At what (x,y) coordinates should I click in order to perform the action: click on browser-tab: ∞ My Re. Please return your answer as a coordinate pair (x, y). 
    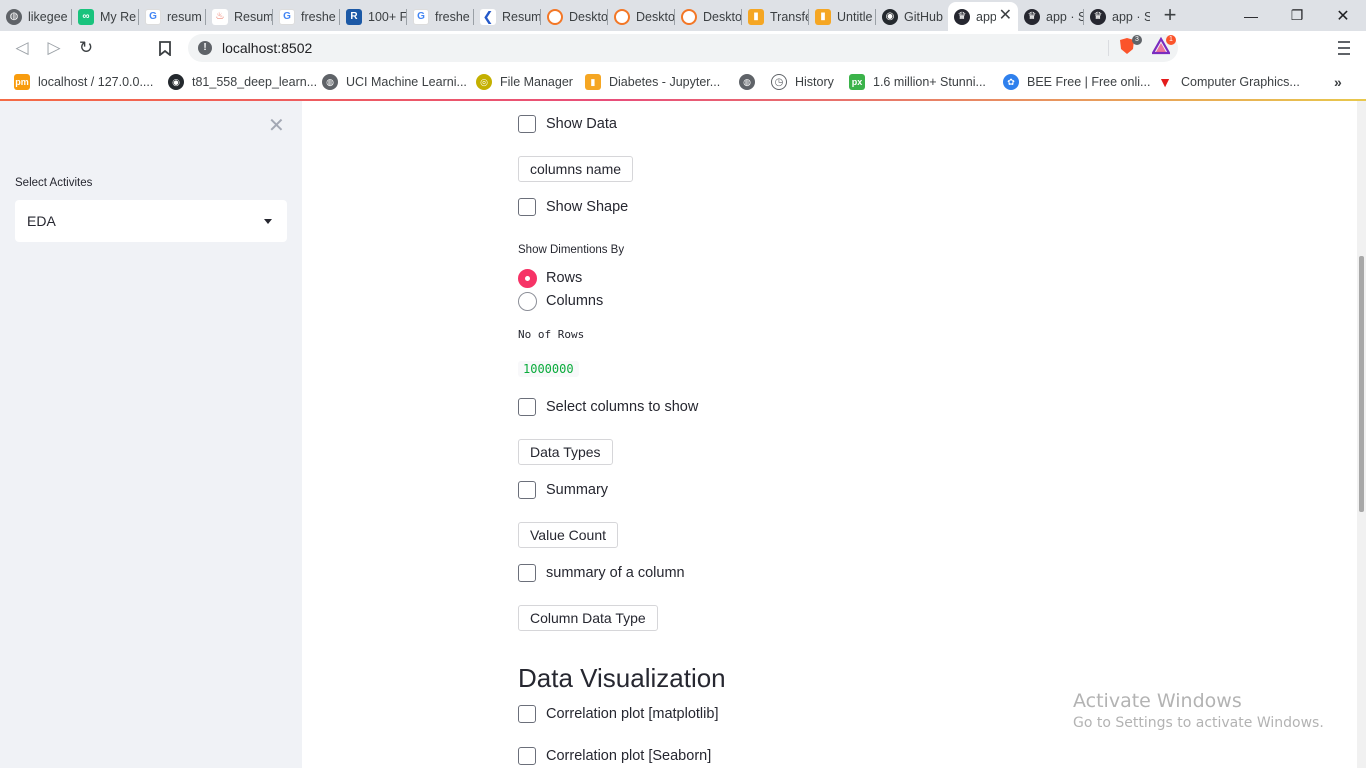
    Looking at the image, I should click on (105, 16).